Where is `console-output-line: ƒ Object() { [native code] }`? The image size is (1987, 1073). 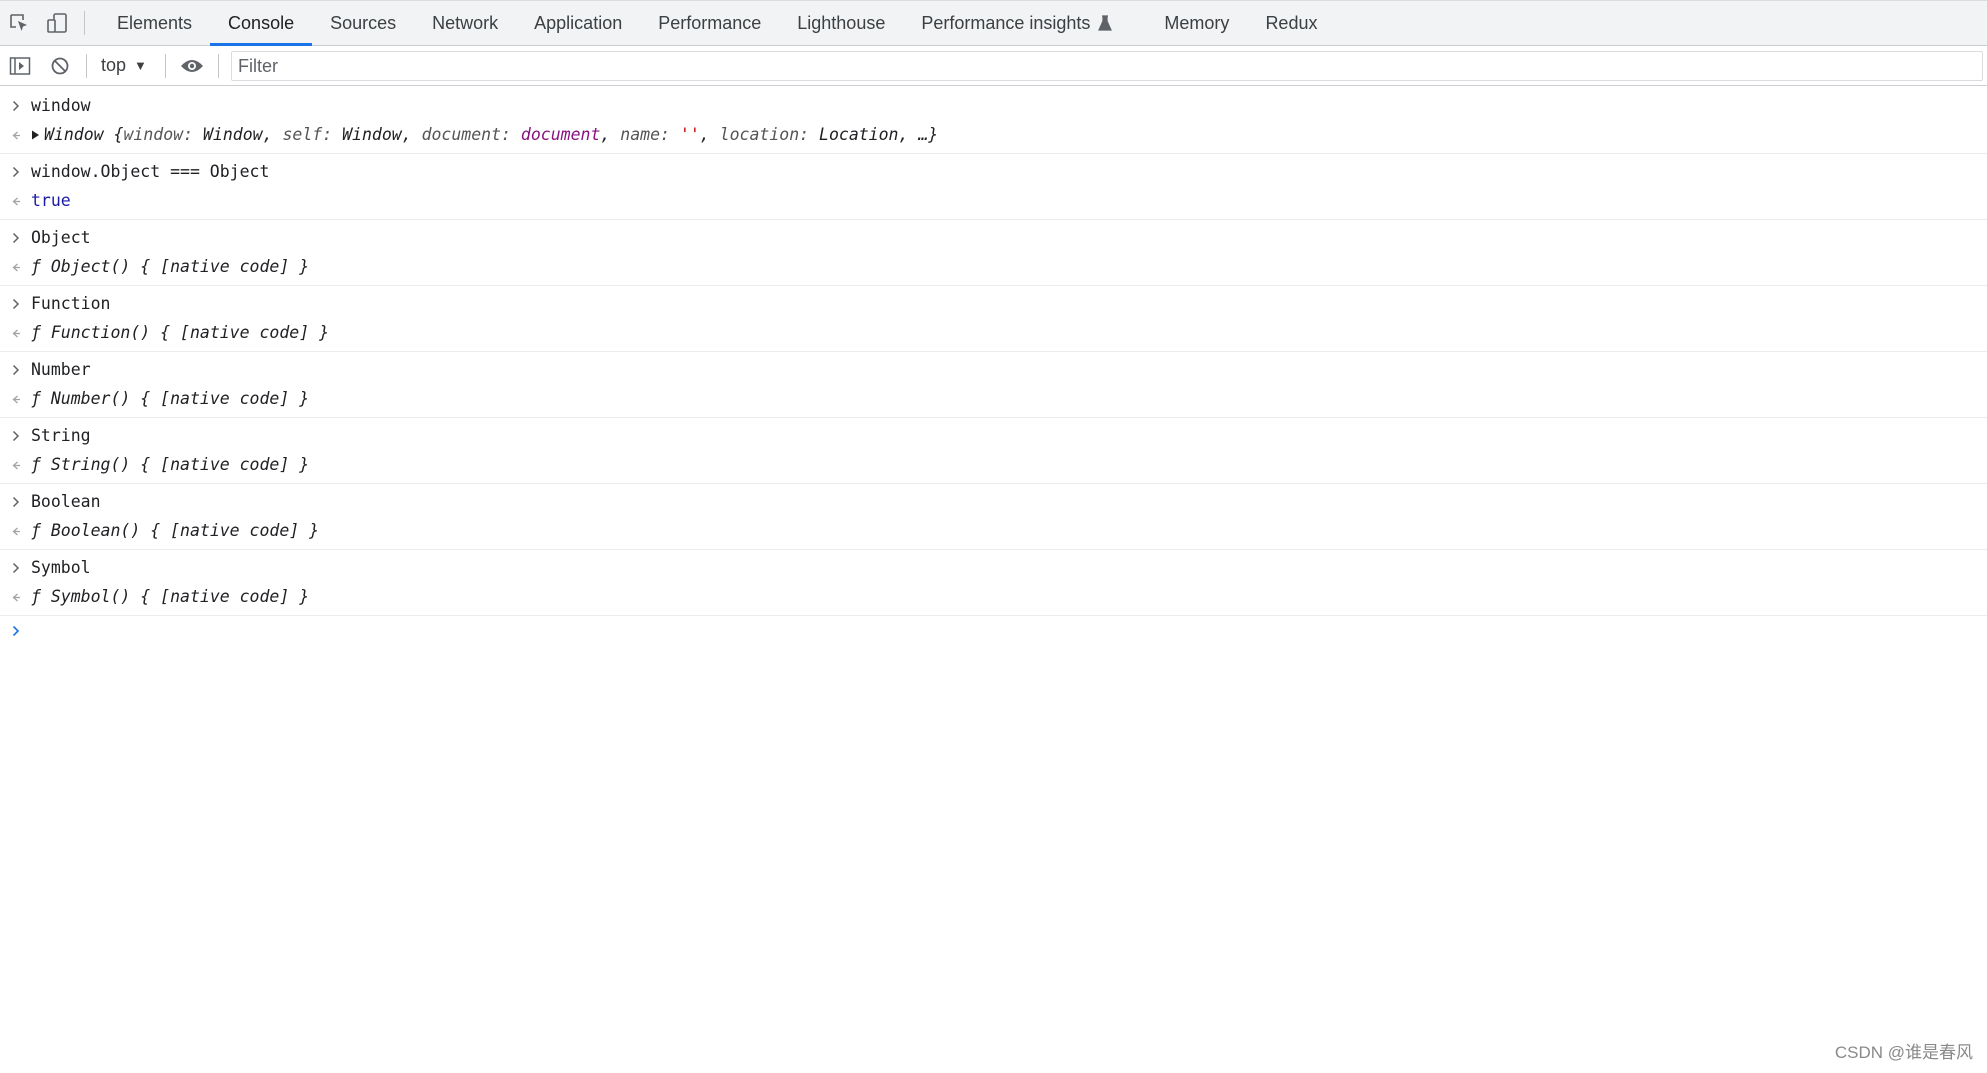 console-output-line: ƒ Object() { [native code] } is located at coordinates (993, 266).